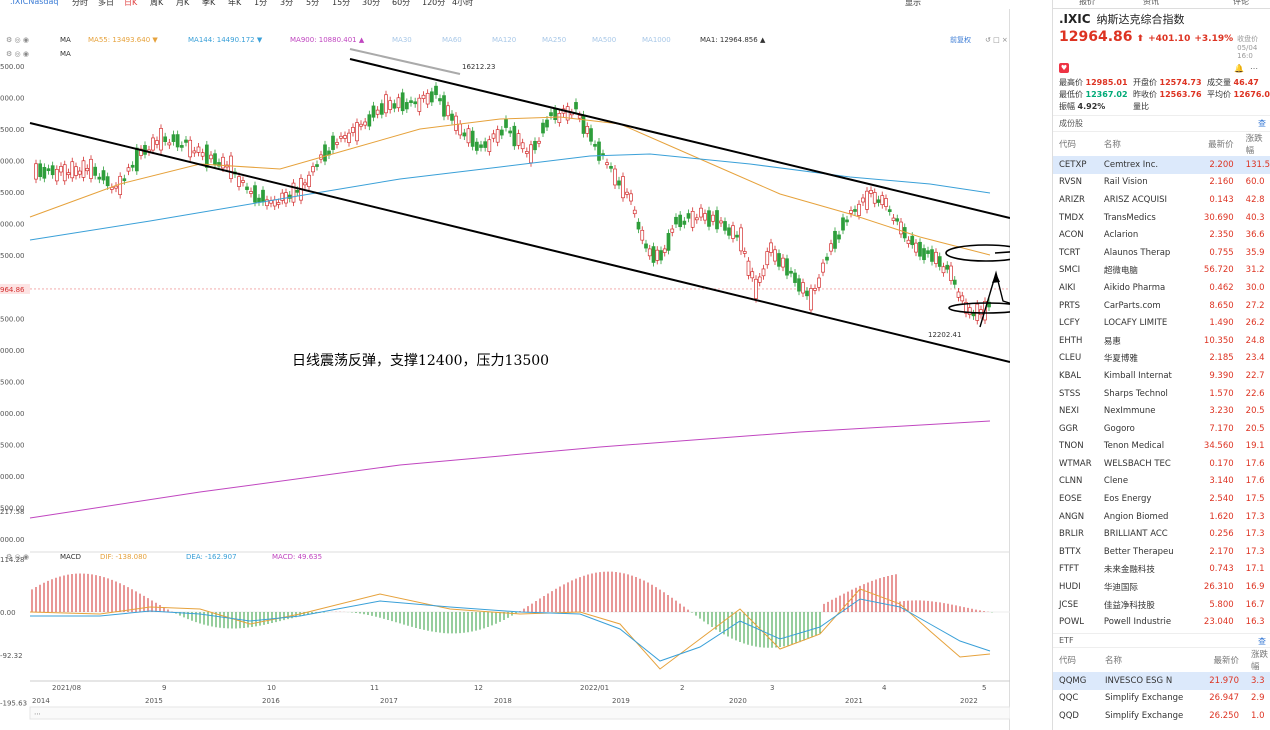 Image resolution: width=1270 pixels, height=730 pixels. I want to click on table-row: QQC Simplify Exchange 26.947 2.9, so click(1161, 699).